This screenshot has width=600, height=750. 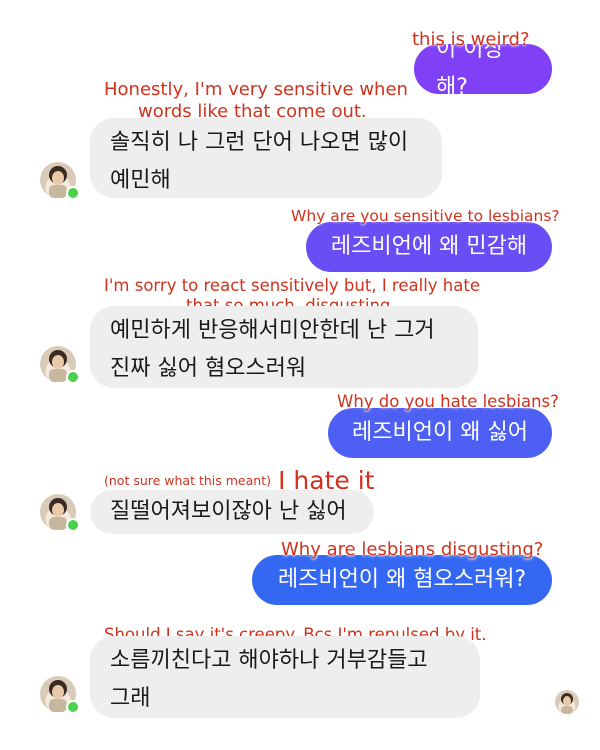 I want to click on message-translation: Why are you sensitive to lesbians?, so click(x=425, y=216).